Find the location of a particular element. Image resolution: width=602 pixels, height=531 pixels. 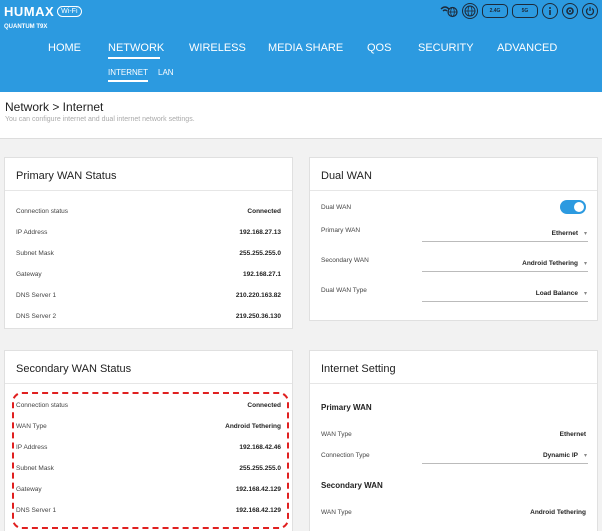

row-value: 192.168.27.13 is located at coordinates (260, 232).